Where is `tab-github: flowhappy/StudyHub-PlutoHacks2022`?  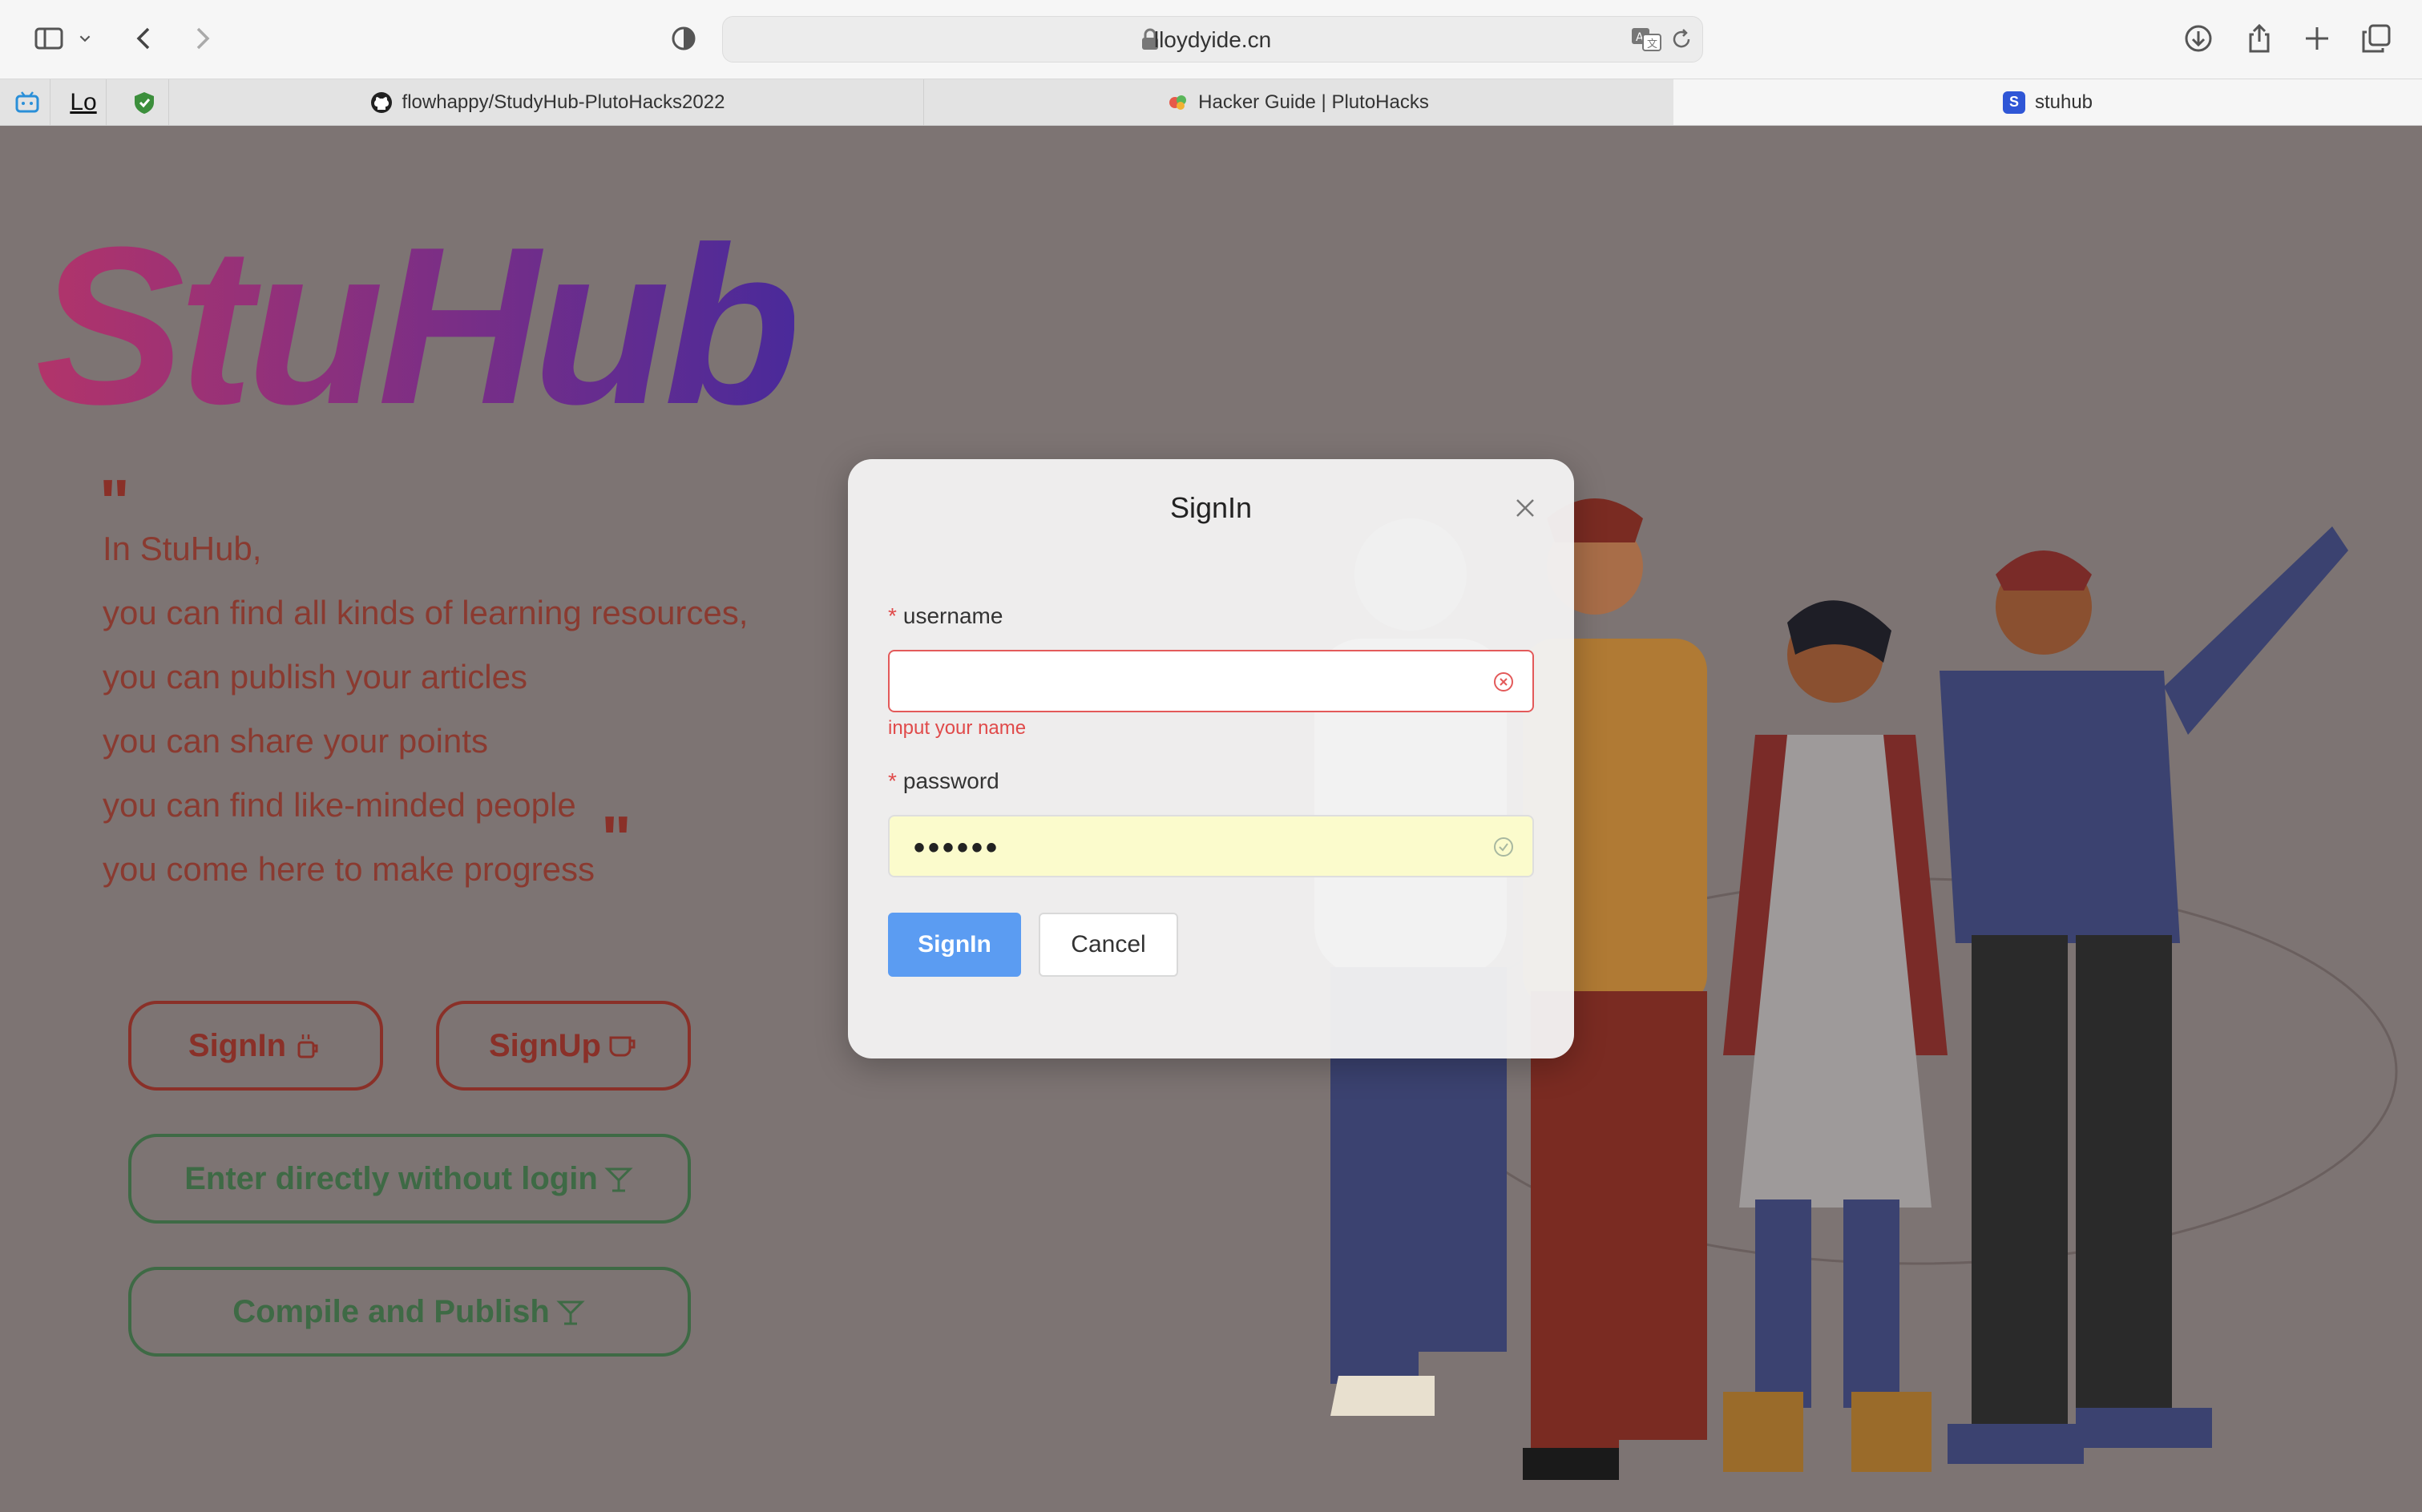
tab-github: flowhappy/StudyHub-PlutoHacks2022 is located at coordinates (548, 102).